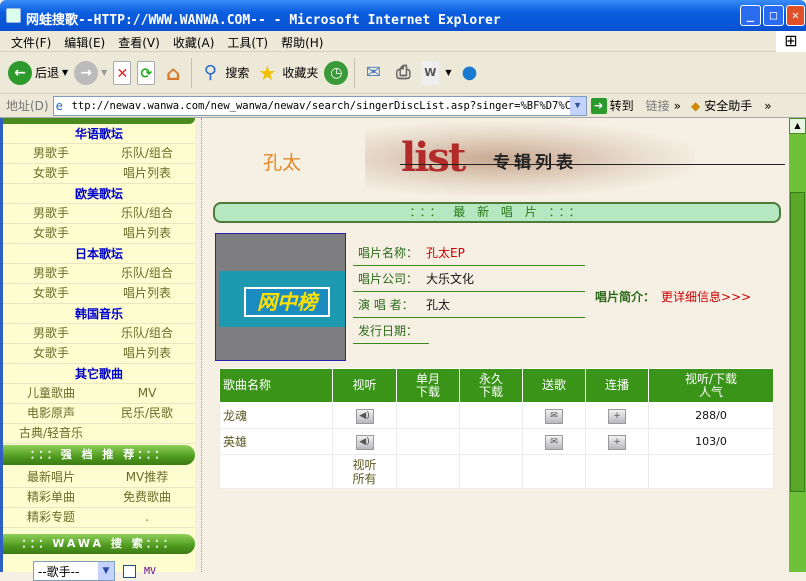  I want to click on sidebar-link: MV, so click(147, 393).